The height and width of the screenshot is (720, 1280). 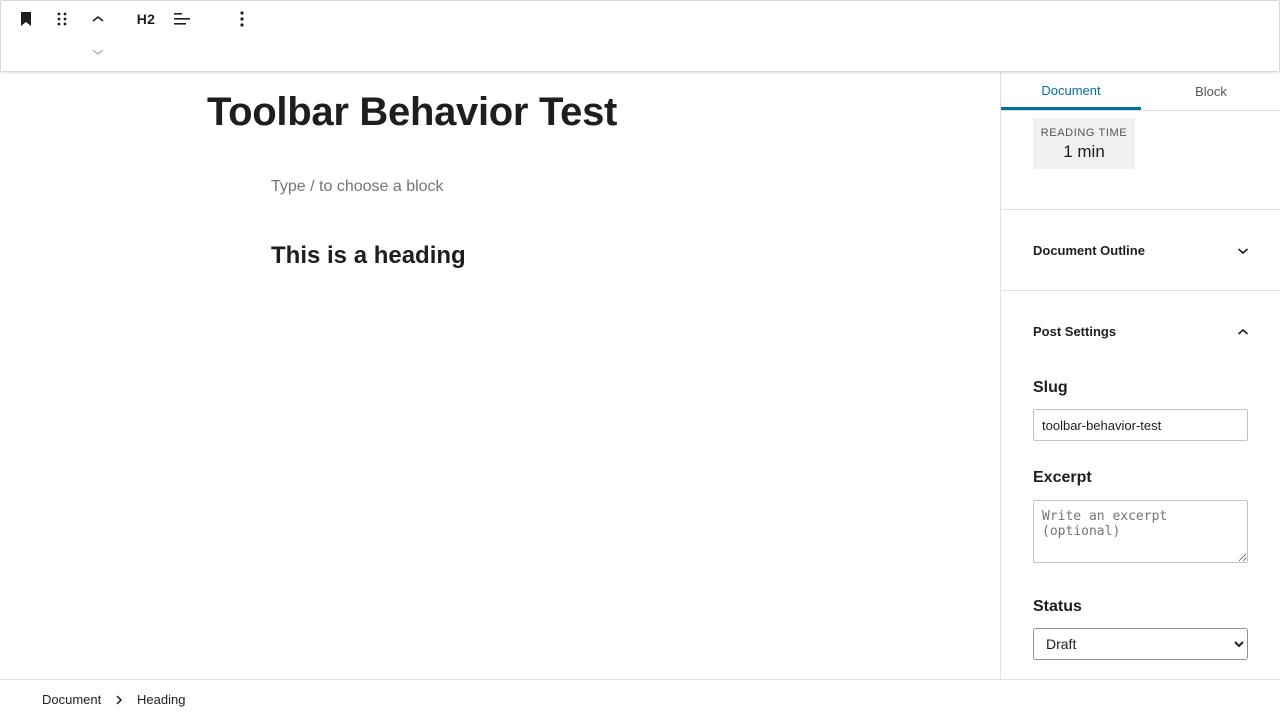 I want to click on document-outline-label: Document Outline, so click(x=1089, y=250).